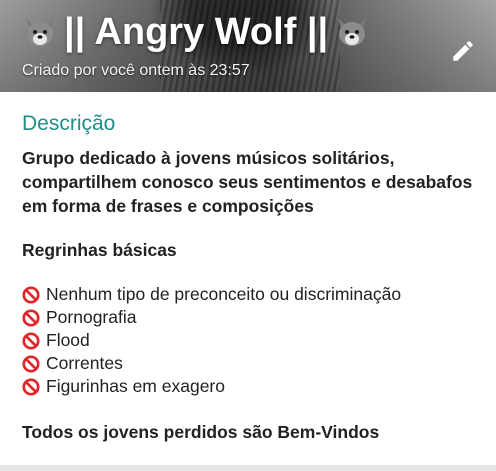 This screenshot has height=471, width=496. I want to click on list-item: Correntes, so click(252, 363).